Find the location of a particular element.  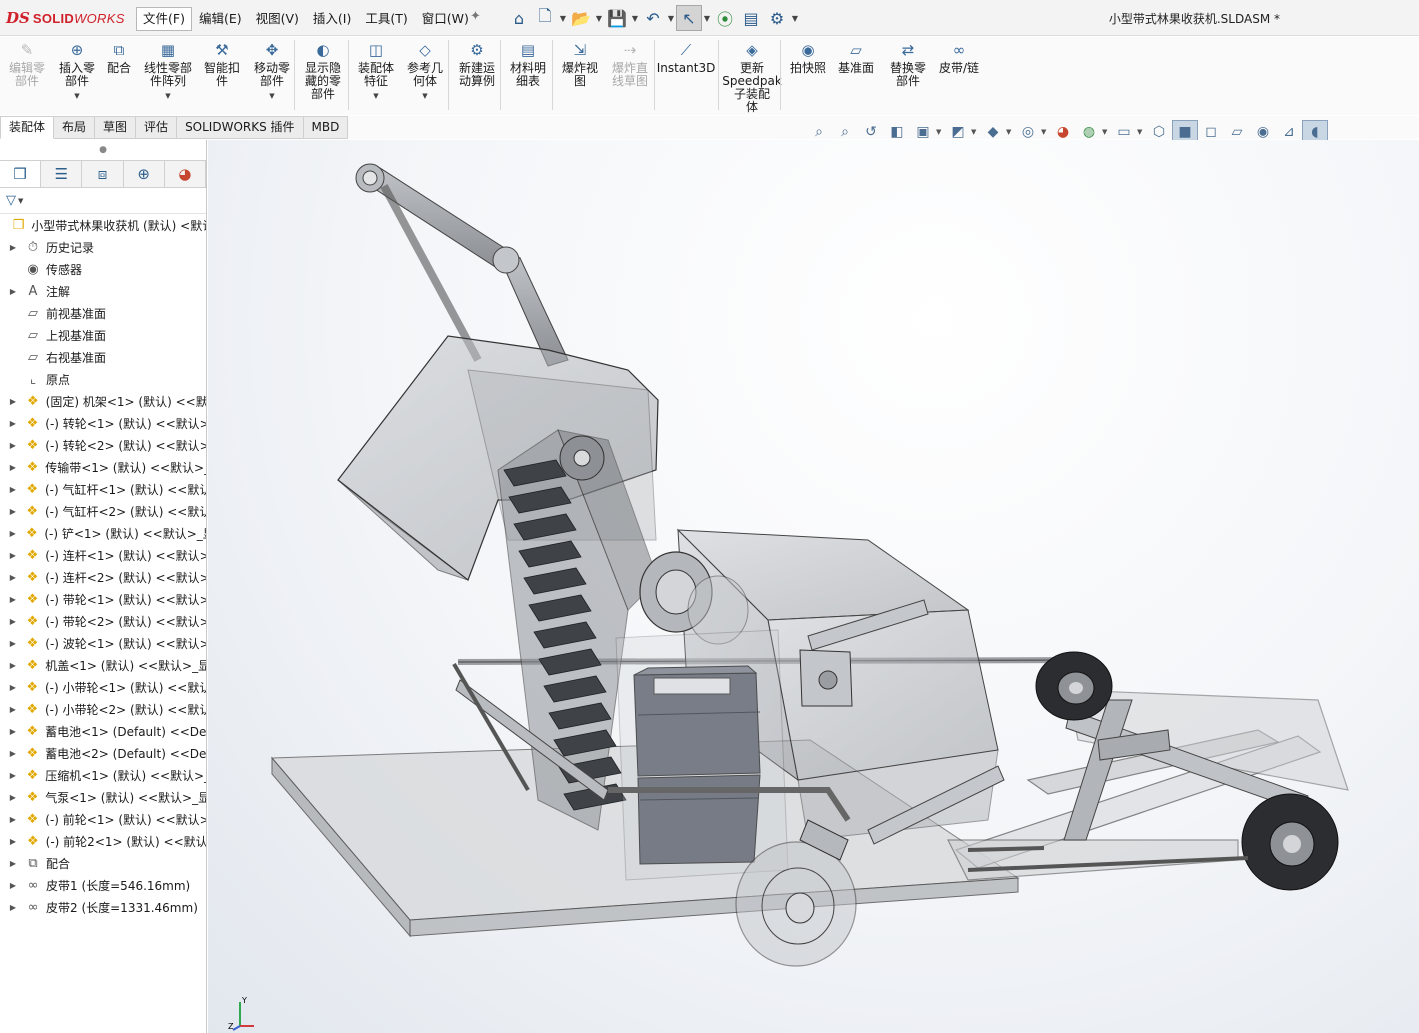

dimxpert-icon: ⊕ is located at coordinates (144, 174).